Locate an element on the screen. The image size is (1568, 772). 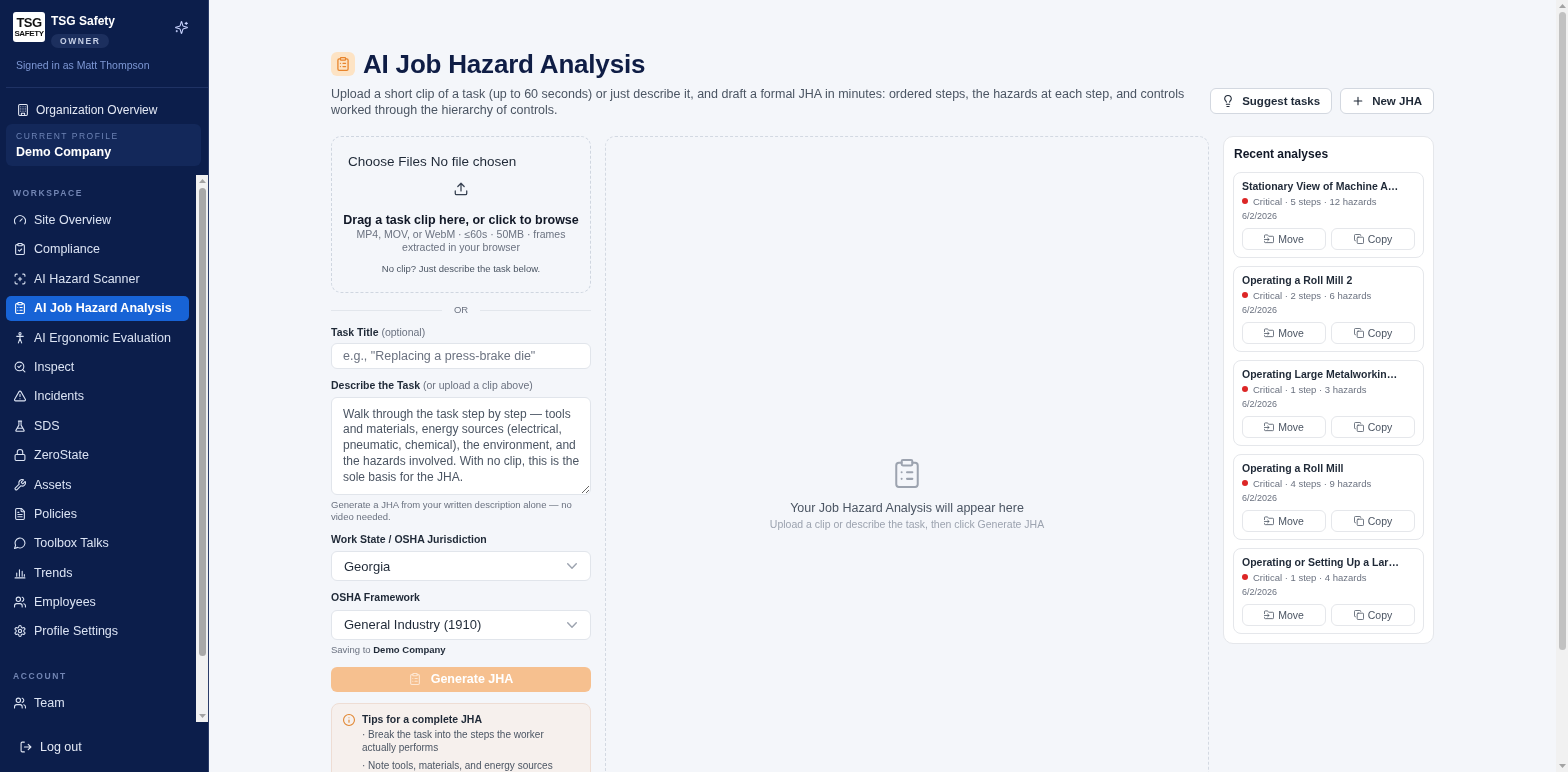
dropzone-prompt: Drag a task clip here, or click to browse is located at coordinates (461, 219).